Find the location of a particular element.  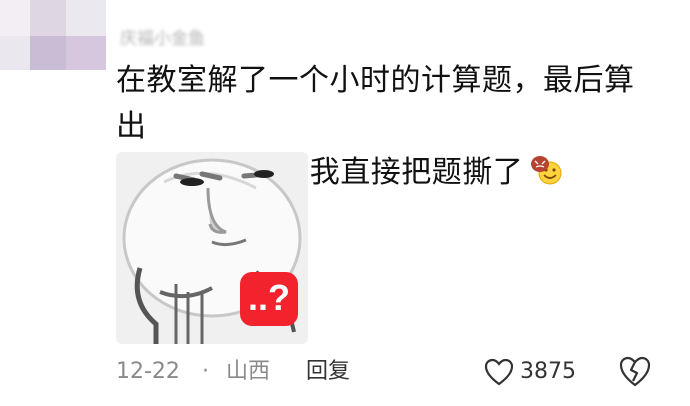

like-button: 3875 is located at coordinates (530, 372).